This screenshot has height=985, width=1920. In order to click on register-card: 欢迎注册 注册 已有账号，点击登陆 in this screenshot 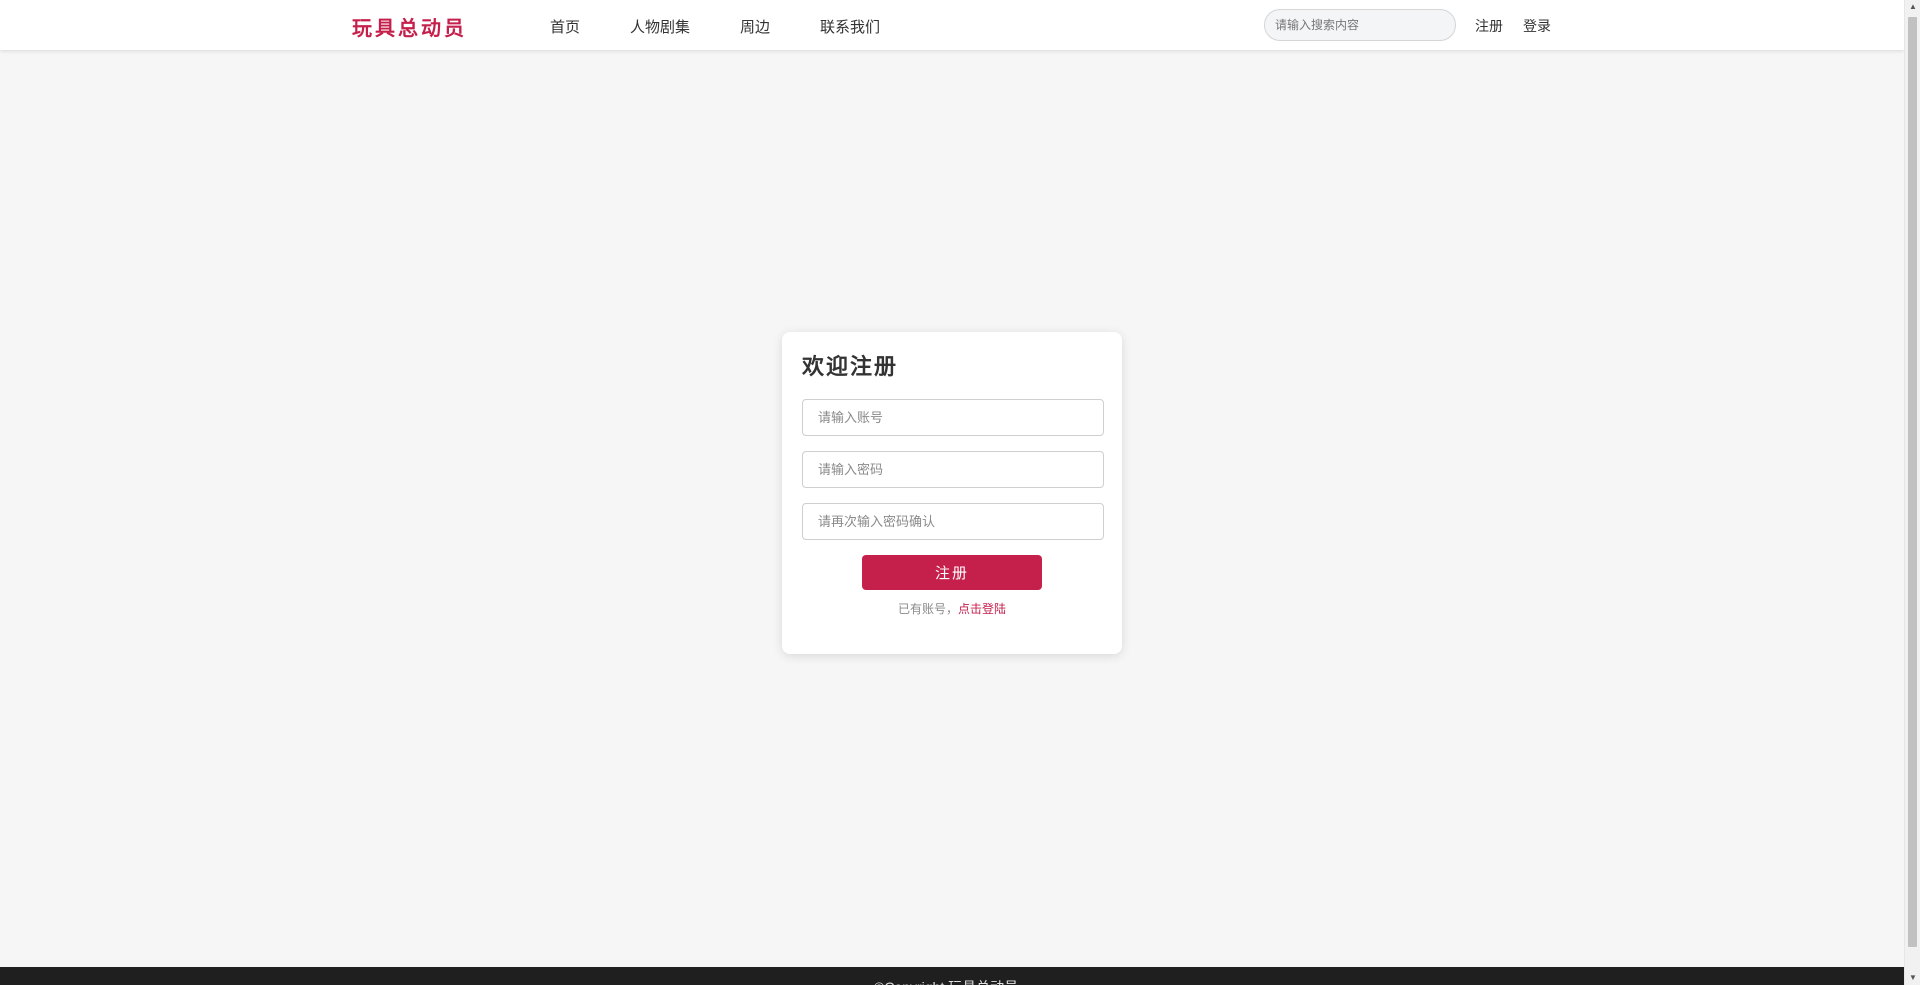, I will do `click(952, 493)`.